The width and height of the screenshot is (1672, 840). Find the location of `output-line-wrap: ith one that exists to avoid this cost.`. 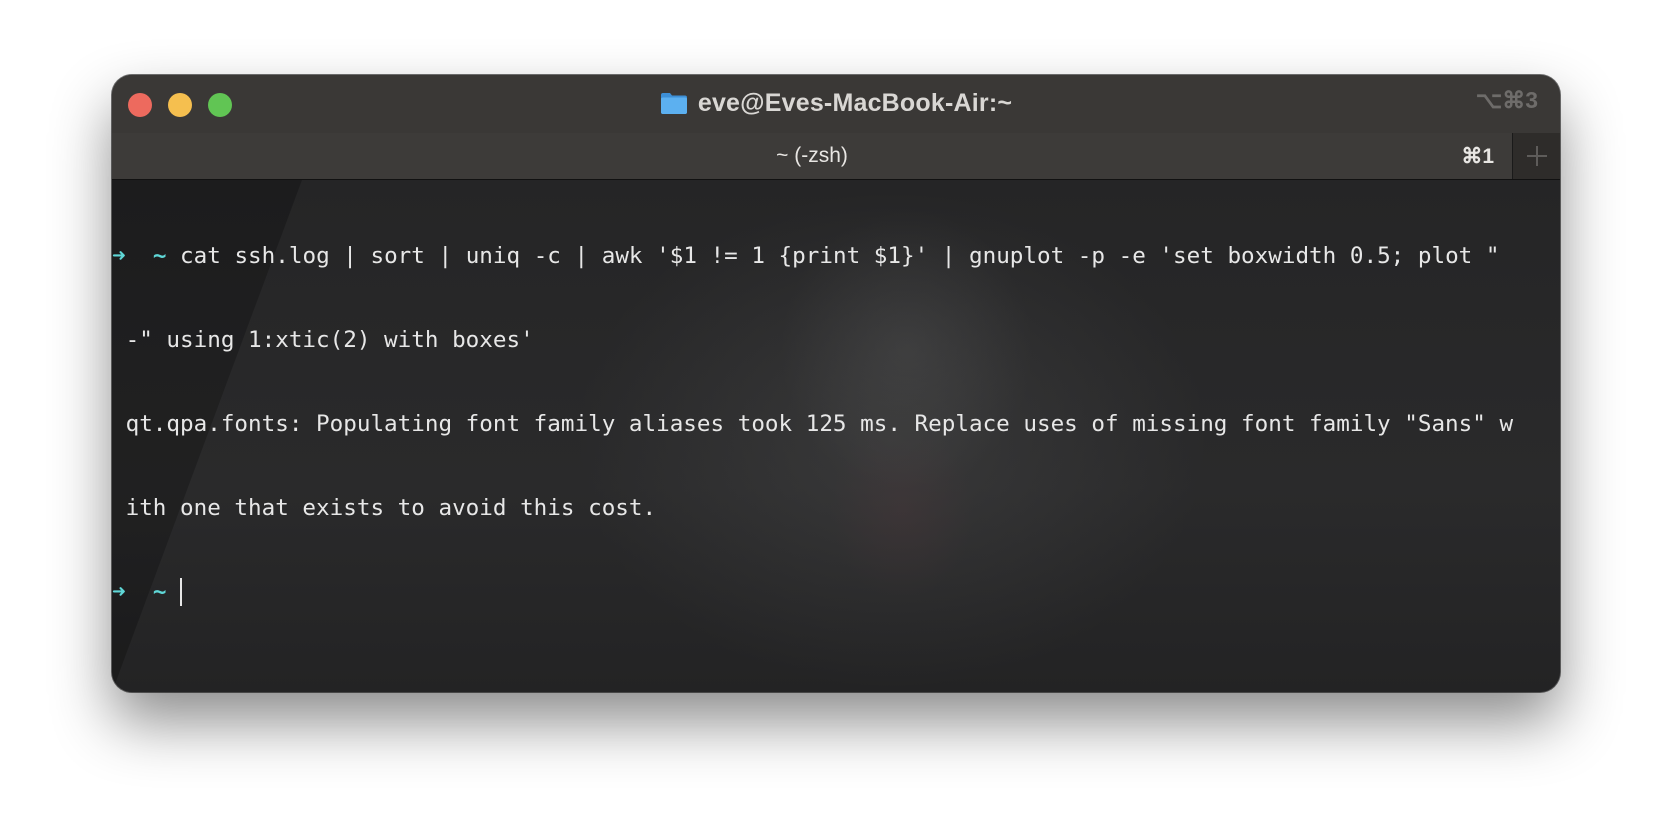

output-line-wrap: ith one that exists to avoid this cost. is located at coordinates (836, 508).